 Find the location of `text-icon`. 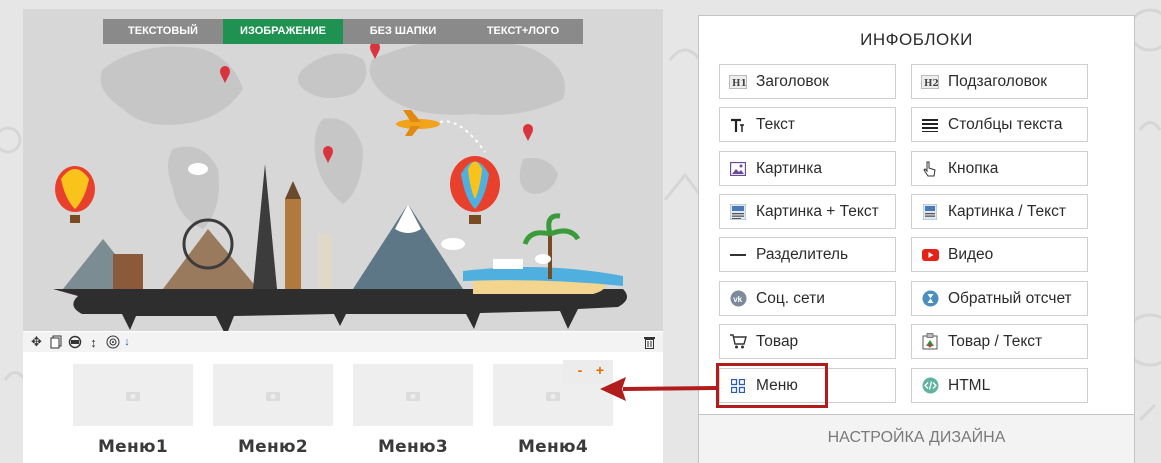

text-icon is located at coordinates (738, 125).